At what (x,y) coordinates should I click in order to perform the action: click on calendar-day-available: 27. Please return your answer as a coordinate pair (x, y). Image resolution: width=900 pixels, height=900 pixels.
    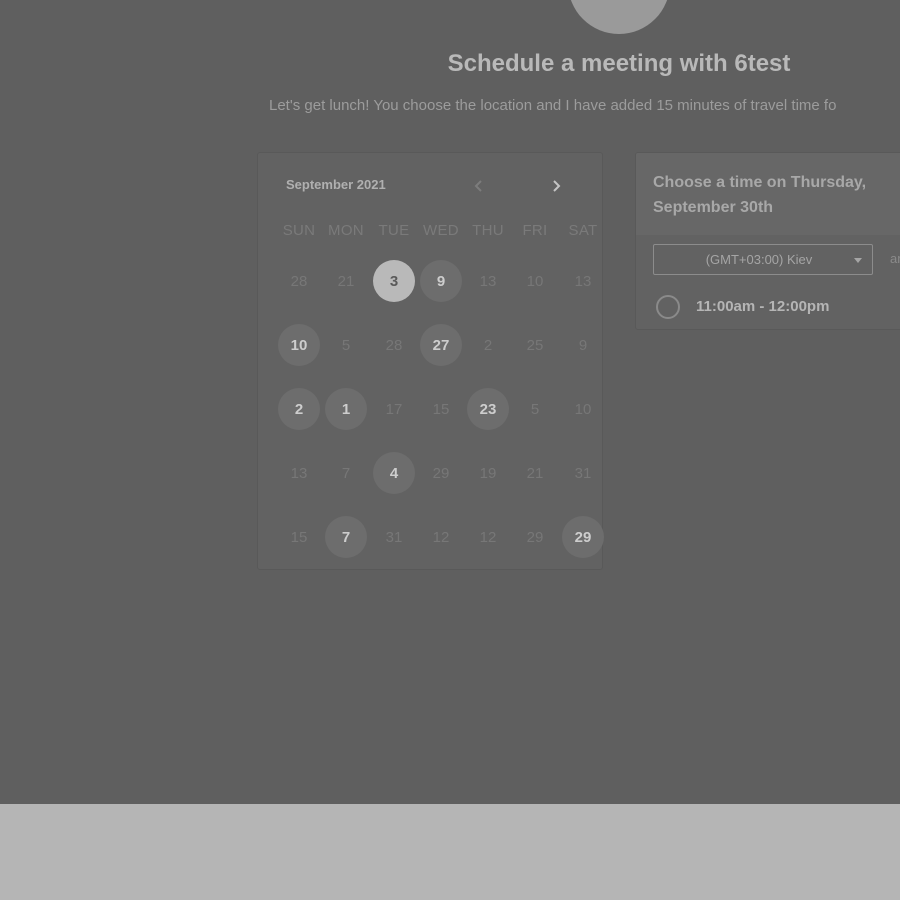
    Looking at the image, I should click on (441, 345).